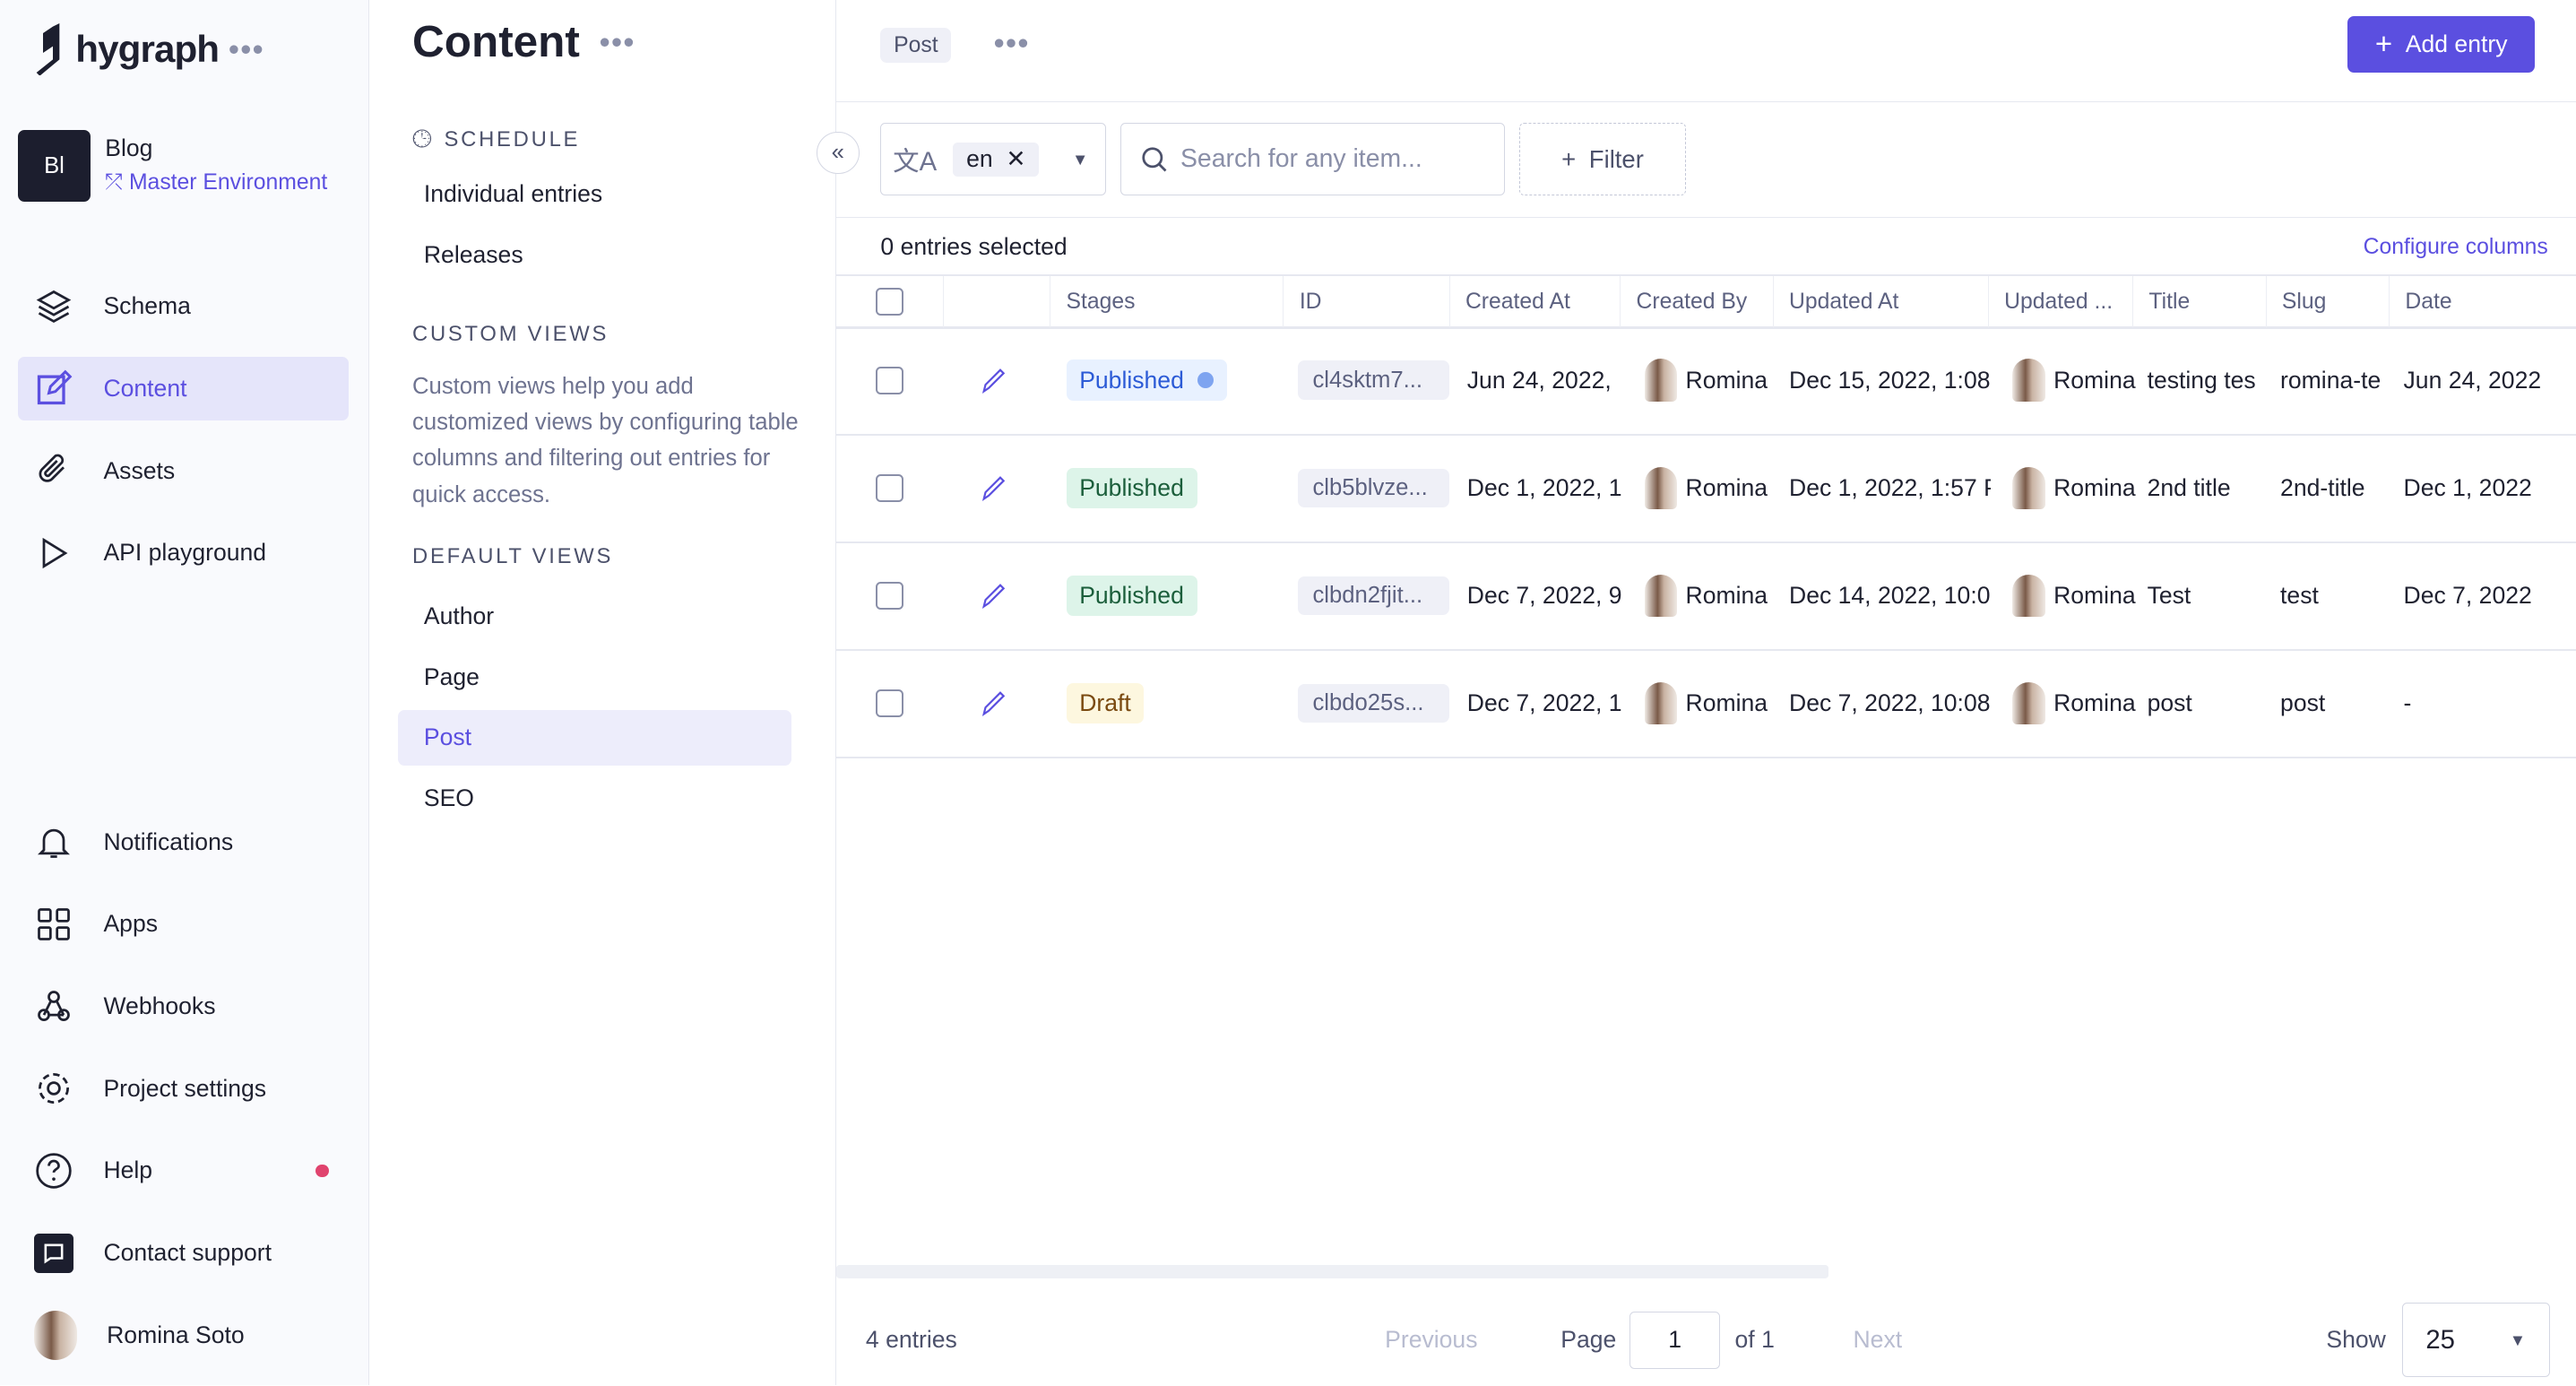  Describe the element at coordinates (1173, 301) in the screenshot. I see `column-header: Stages` at that location.